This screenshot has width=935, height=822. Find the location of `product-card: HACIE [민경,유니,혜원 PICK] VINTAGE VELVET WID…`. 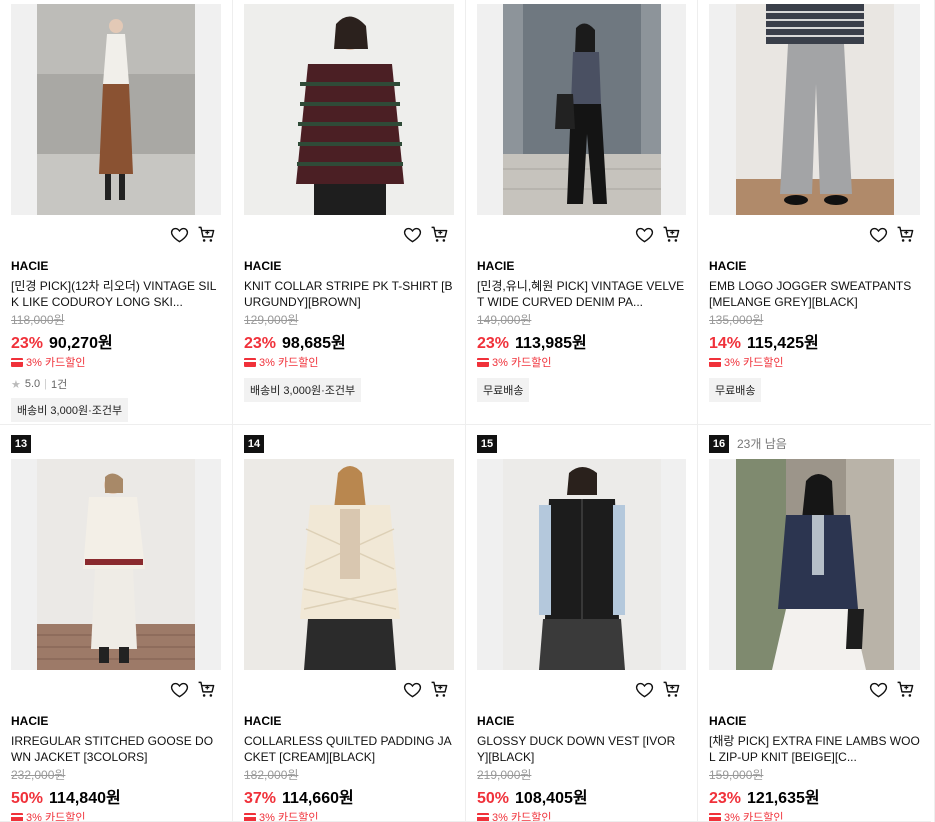

product-card: HACIE [민경,유니,혜원 PICK] VINTAGE VELVET WID… is located at coordinates (582, 212).